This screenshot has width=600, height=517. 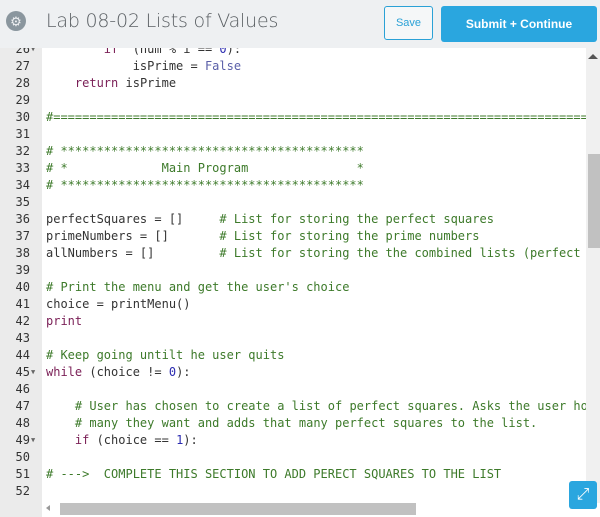 I want to click on code-token: # * Main Program *, so click(x=205, y=168).